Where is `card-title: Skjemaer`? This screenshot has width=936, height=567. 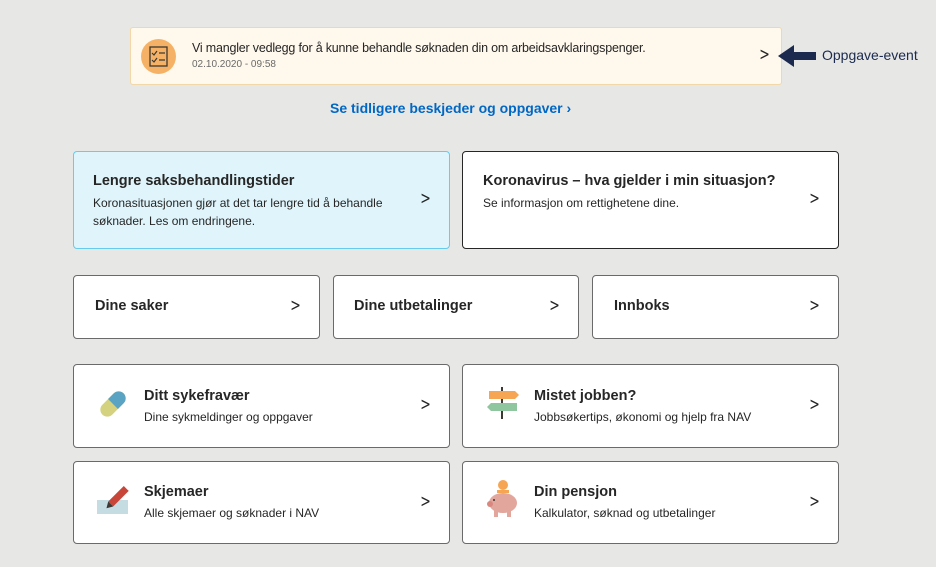
card-title: Skjemaer is located at coordinates (176, 492).